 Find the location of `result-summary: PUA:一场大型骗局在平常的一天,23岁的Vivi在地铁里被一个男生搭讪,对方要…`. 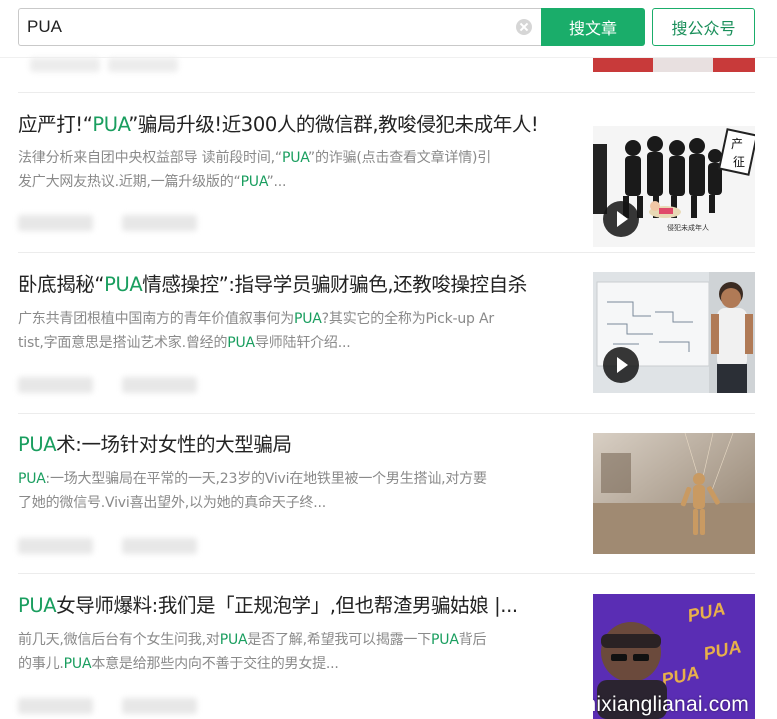

result-summary: PUA:一场大型骗局在平常的一天,23岁的Vivi在地铁里被一个男生搭讪,对方要… is located at coordinates (252, 491).